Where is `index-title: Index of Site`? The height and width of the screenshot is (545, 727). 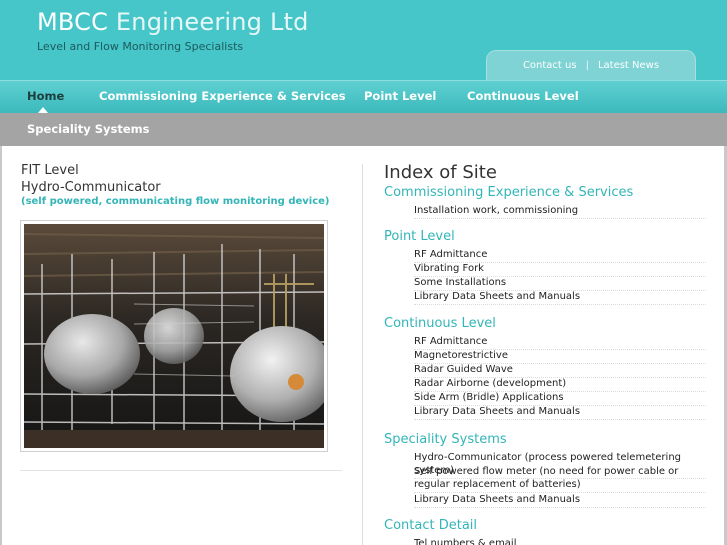 index-title: Index of Site is located at coordinates (440, 172).